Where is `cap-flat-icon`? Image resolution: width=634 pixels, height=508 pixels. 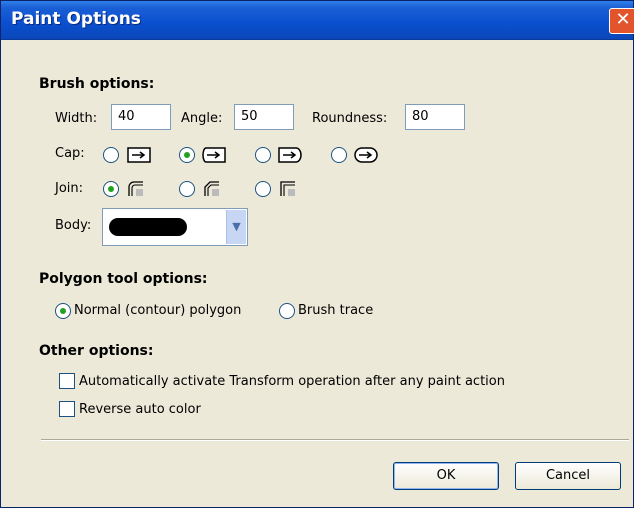 cap-flat-icon is located at coordinates (139, 155).